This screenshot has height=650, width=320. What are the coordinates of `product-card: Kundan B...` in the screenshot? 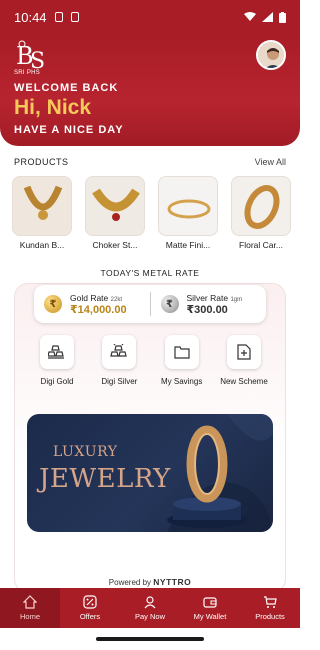 It's located at (42, 213).